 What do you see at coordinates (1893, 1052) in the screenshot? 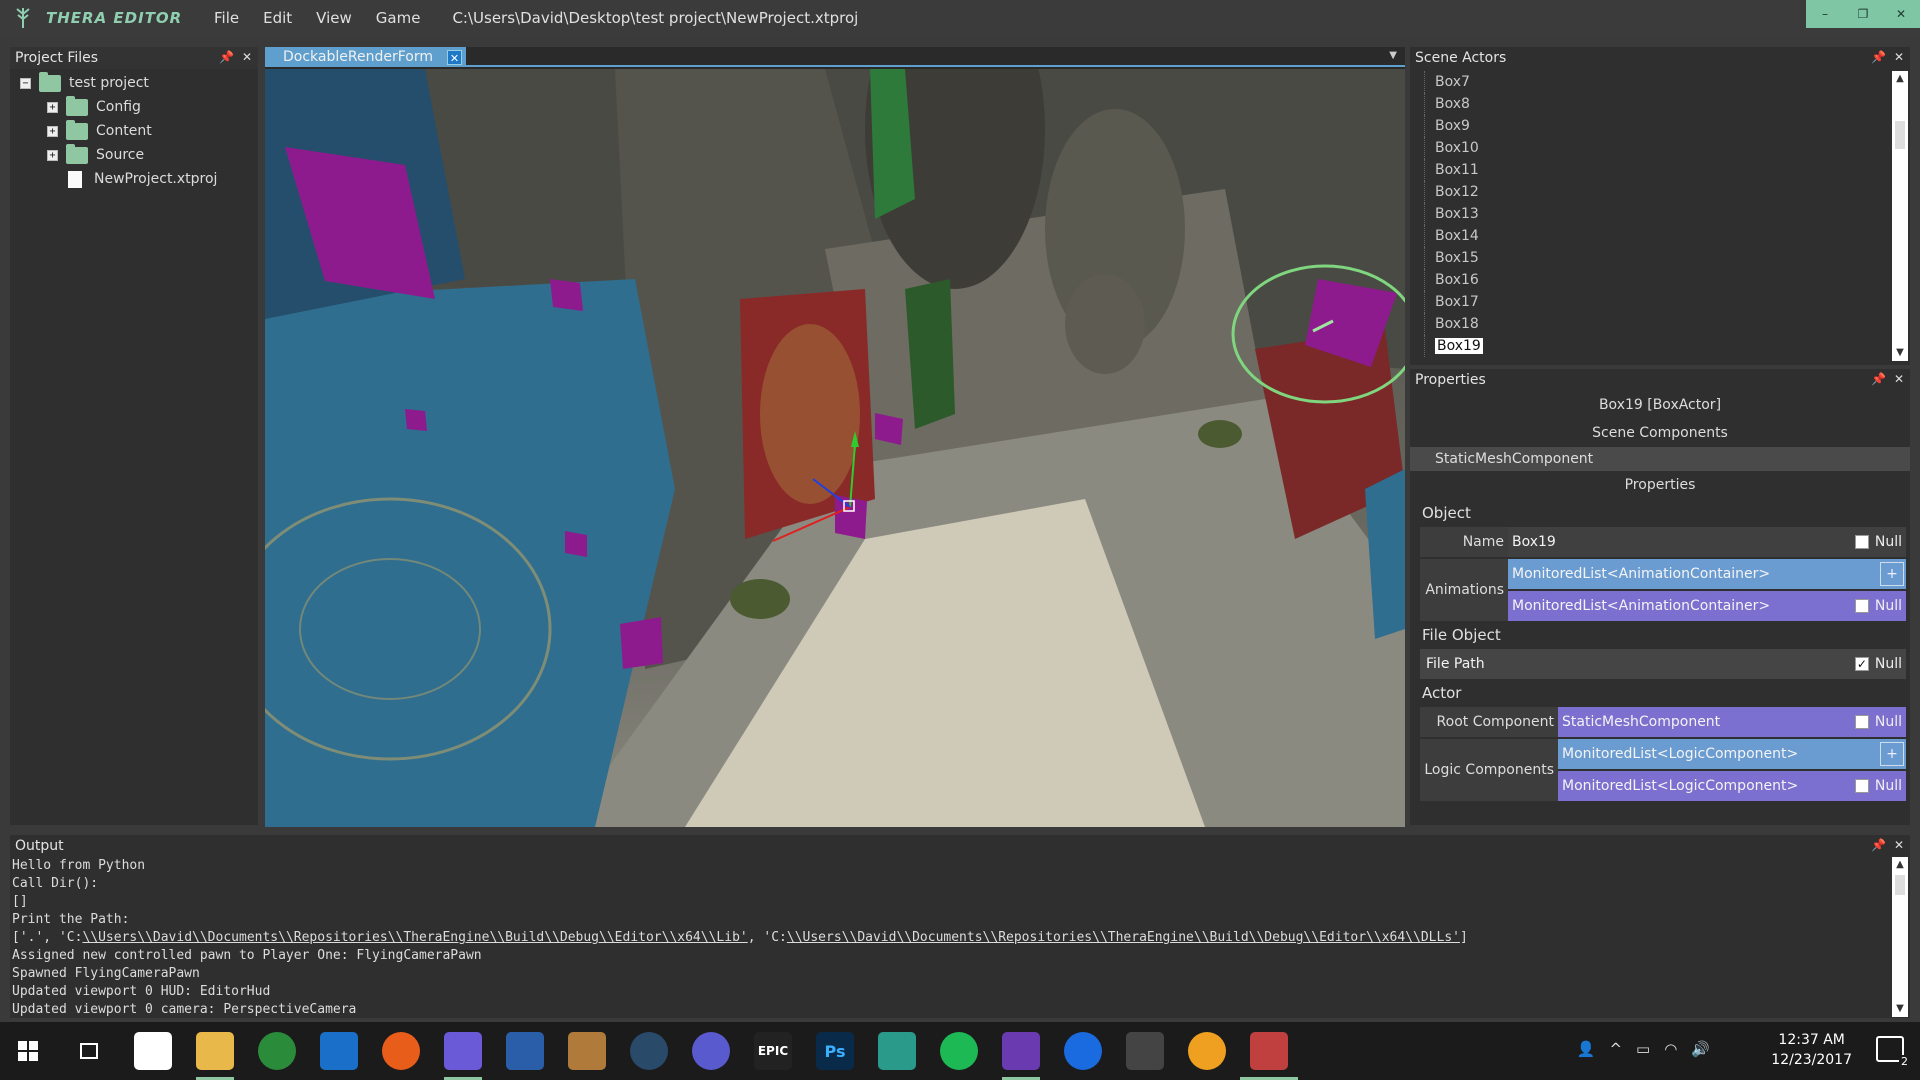
I see `action-center-icon: 2` at bounding box center [1893, 1052].